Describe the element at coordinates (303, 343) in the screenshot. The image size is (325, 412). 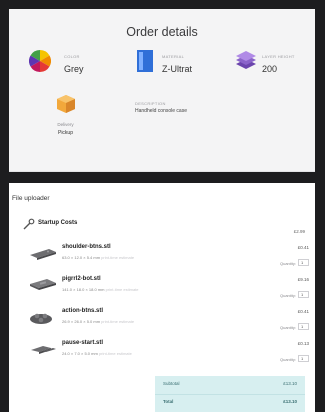
I see `file-price: £0.13` at that location.